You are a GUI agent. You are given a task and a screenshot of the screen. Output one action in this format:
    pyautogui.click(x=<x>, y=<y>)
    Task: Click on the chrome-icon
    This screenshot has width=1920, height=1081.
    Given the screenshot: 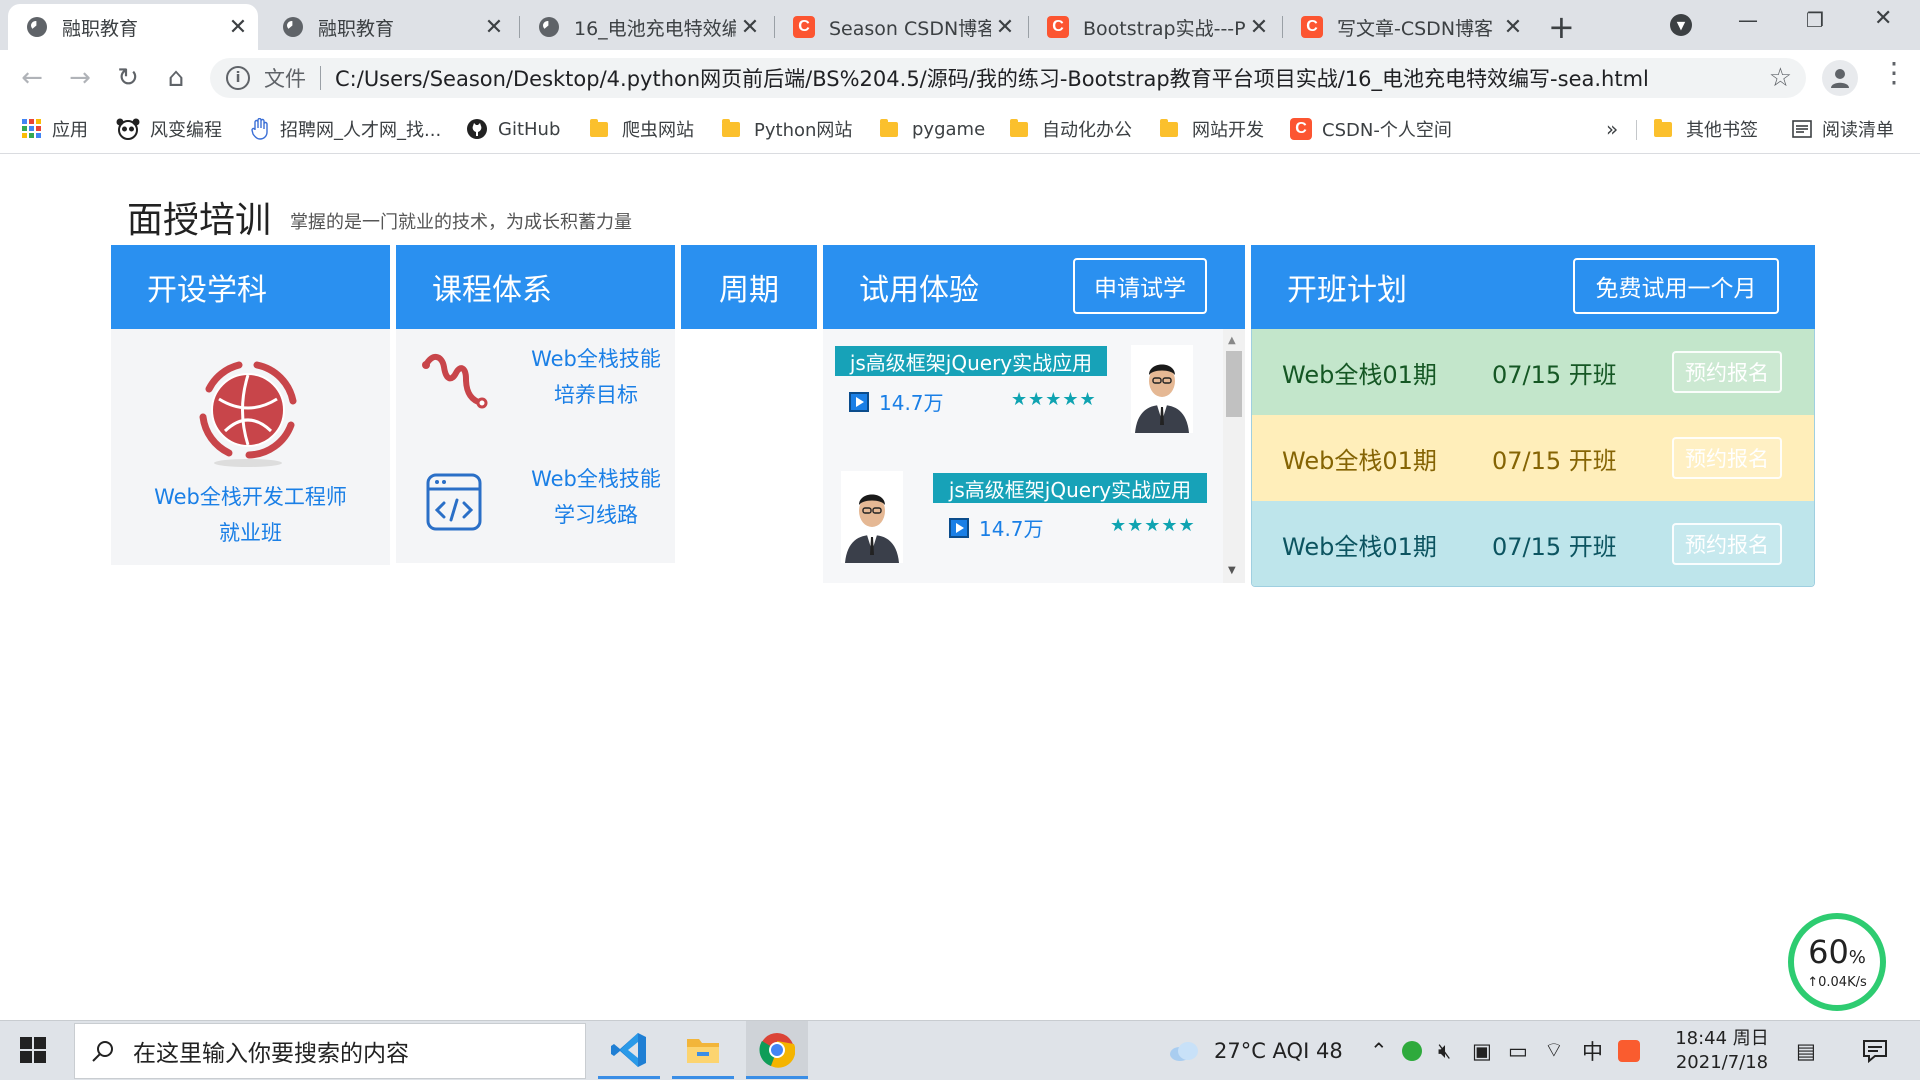 What is the action you would take?
    pyautogui.click(x=777, y=1050)
    